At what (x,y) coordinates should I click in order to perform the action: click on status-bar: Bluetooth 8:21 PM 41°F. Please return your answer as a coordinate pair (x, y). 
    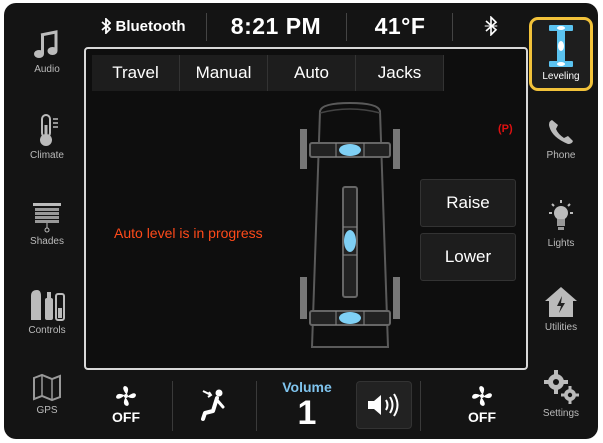
    Looking at the image, I should click on (307, 26).